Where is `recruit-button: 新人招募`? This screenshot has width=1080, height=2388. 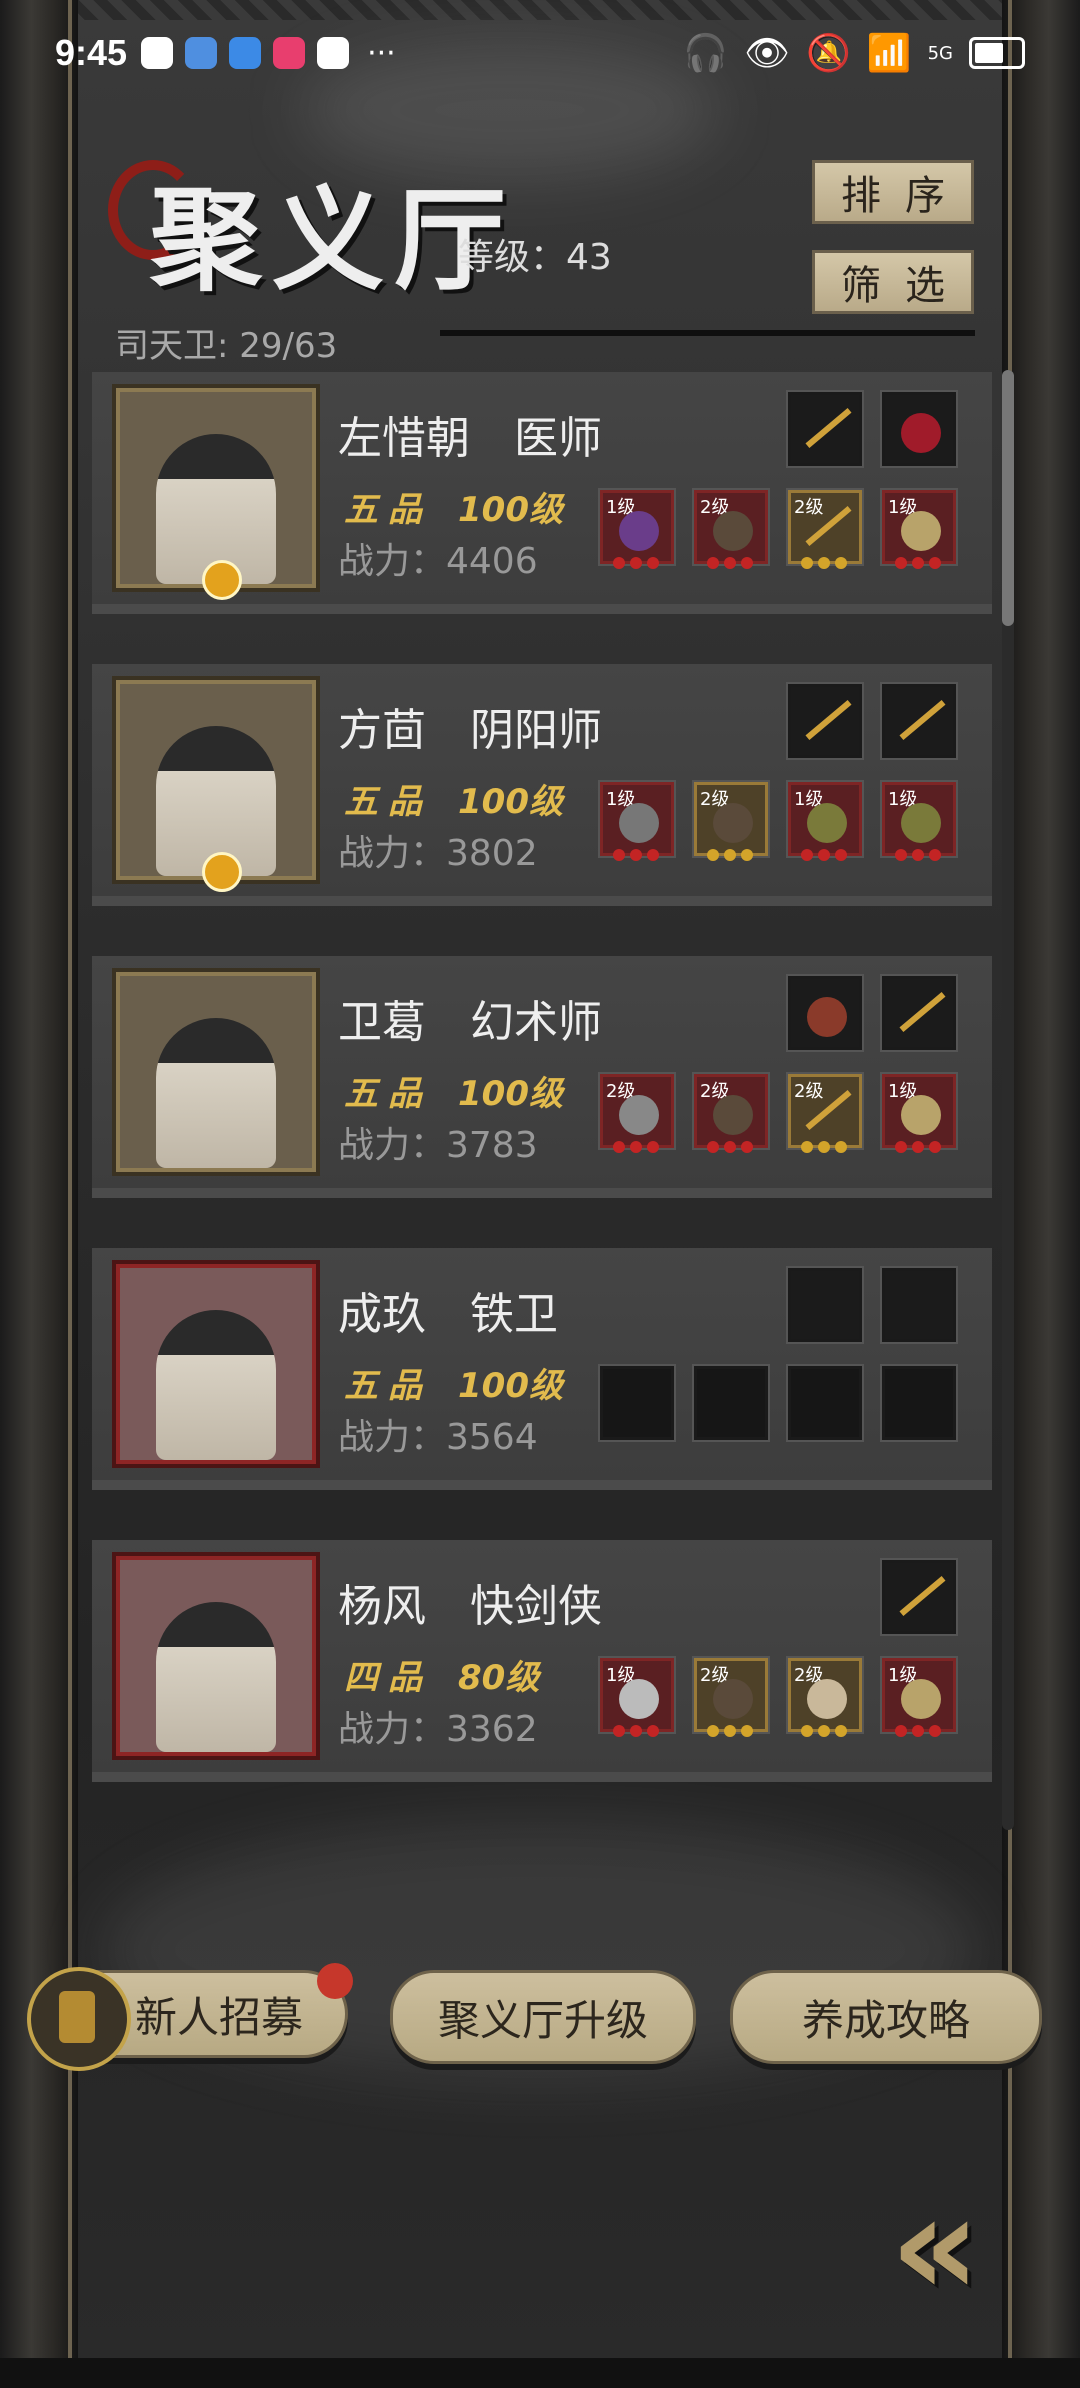
recruit-button: 新人招募 is located at coordinates (190, 2017).